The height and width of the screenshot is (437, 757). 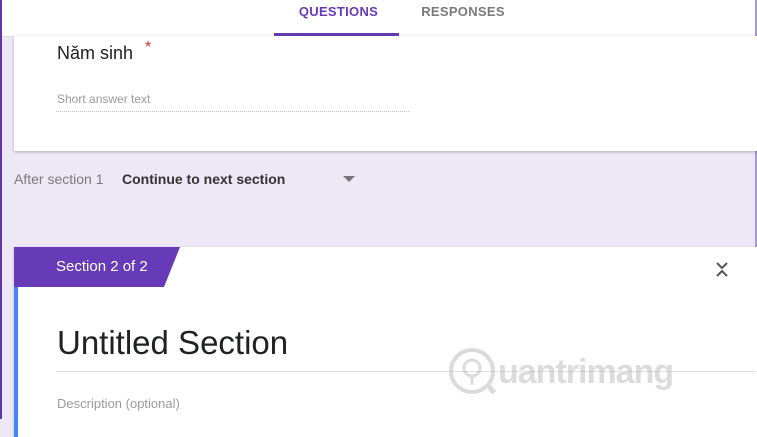 What do you see at coordinates (172, 343) in the screenshot?
I see `section-title: Untitled Section` at bounding box center [172, 343].